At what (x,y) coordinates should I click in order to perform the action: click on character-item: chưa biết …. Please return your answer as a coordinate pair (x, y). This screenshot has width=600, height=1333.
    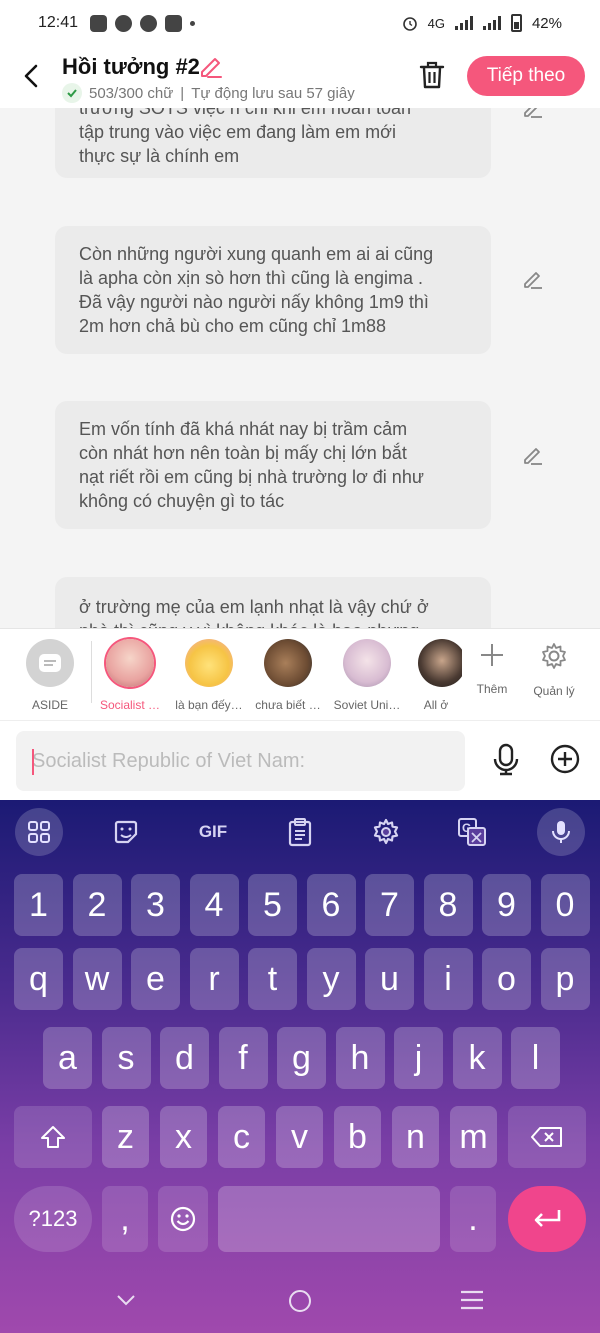
    Looking at the image, I should click on (288, 675).